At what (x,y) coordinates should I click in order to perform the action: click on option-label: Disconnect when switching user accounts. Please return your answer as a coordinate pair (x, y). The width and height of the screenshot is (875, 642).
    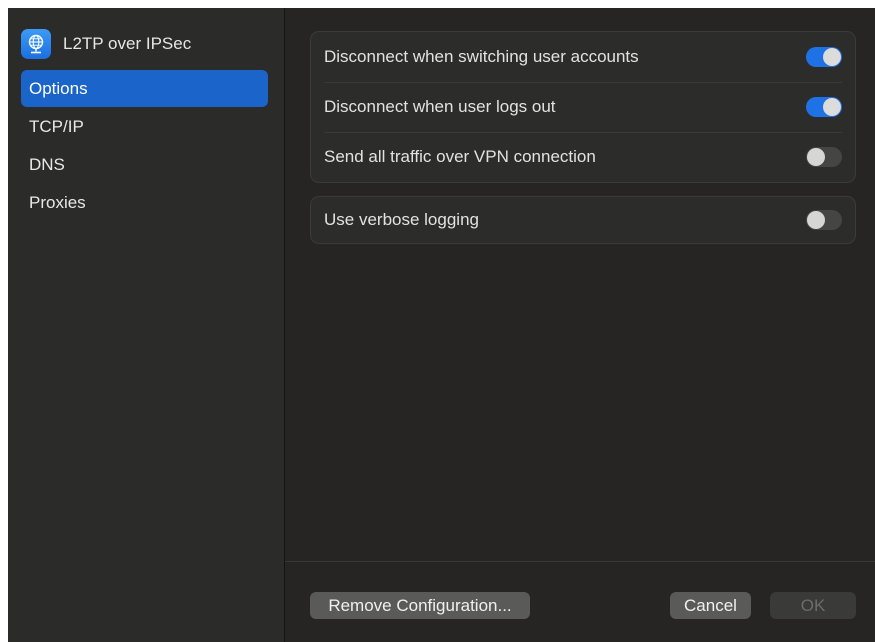
    Looking at the image, I should click on (481, 56).